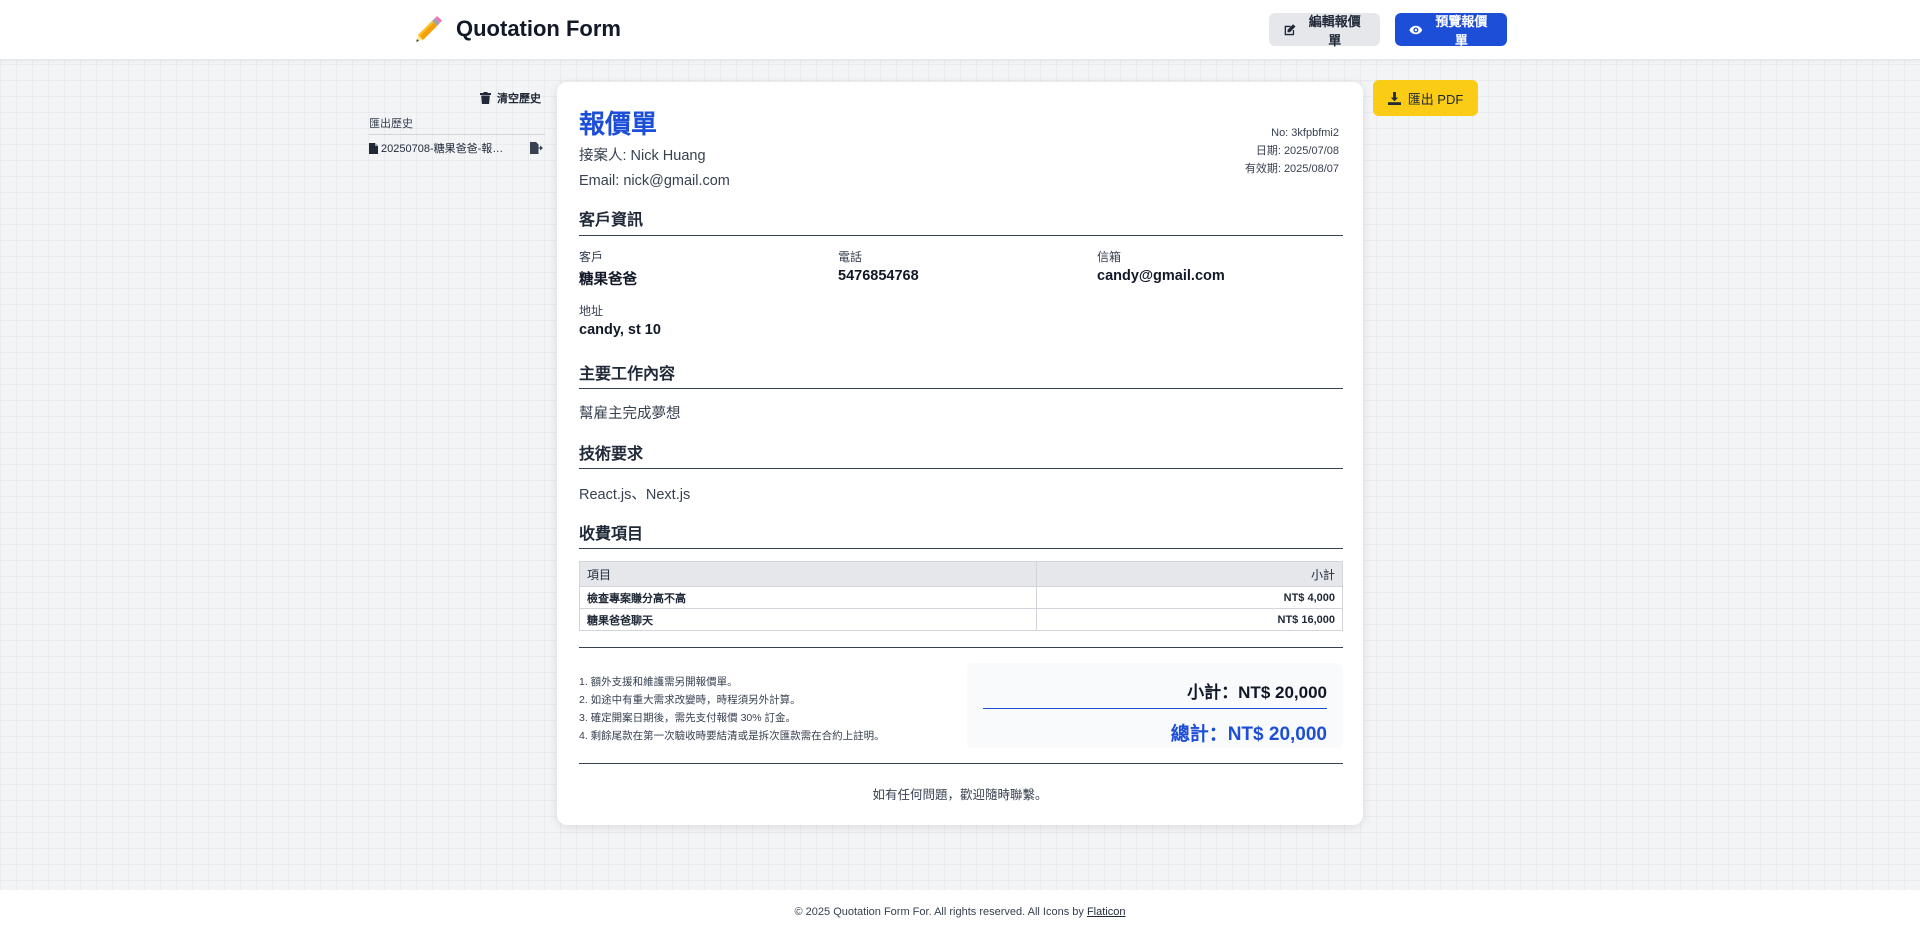 The image size is (1920, 932). What do you see at coordinates (1106, 912) in the screenshot?
I see `flaticon-link: Flaticon` at bounding box center [1106, 912].